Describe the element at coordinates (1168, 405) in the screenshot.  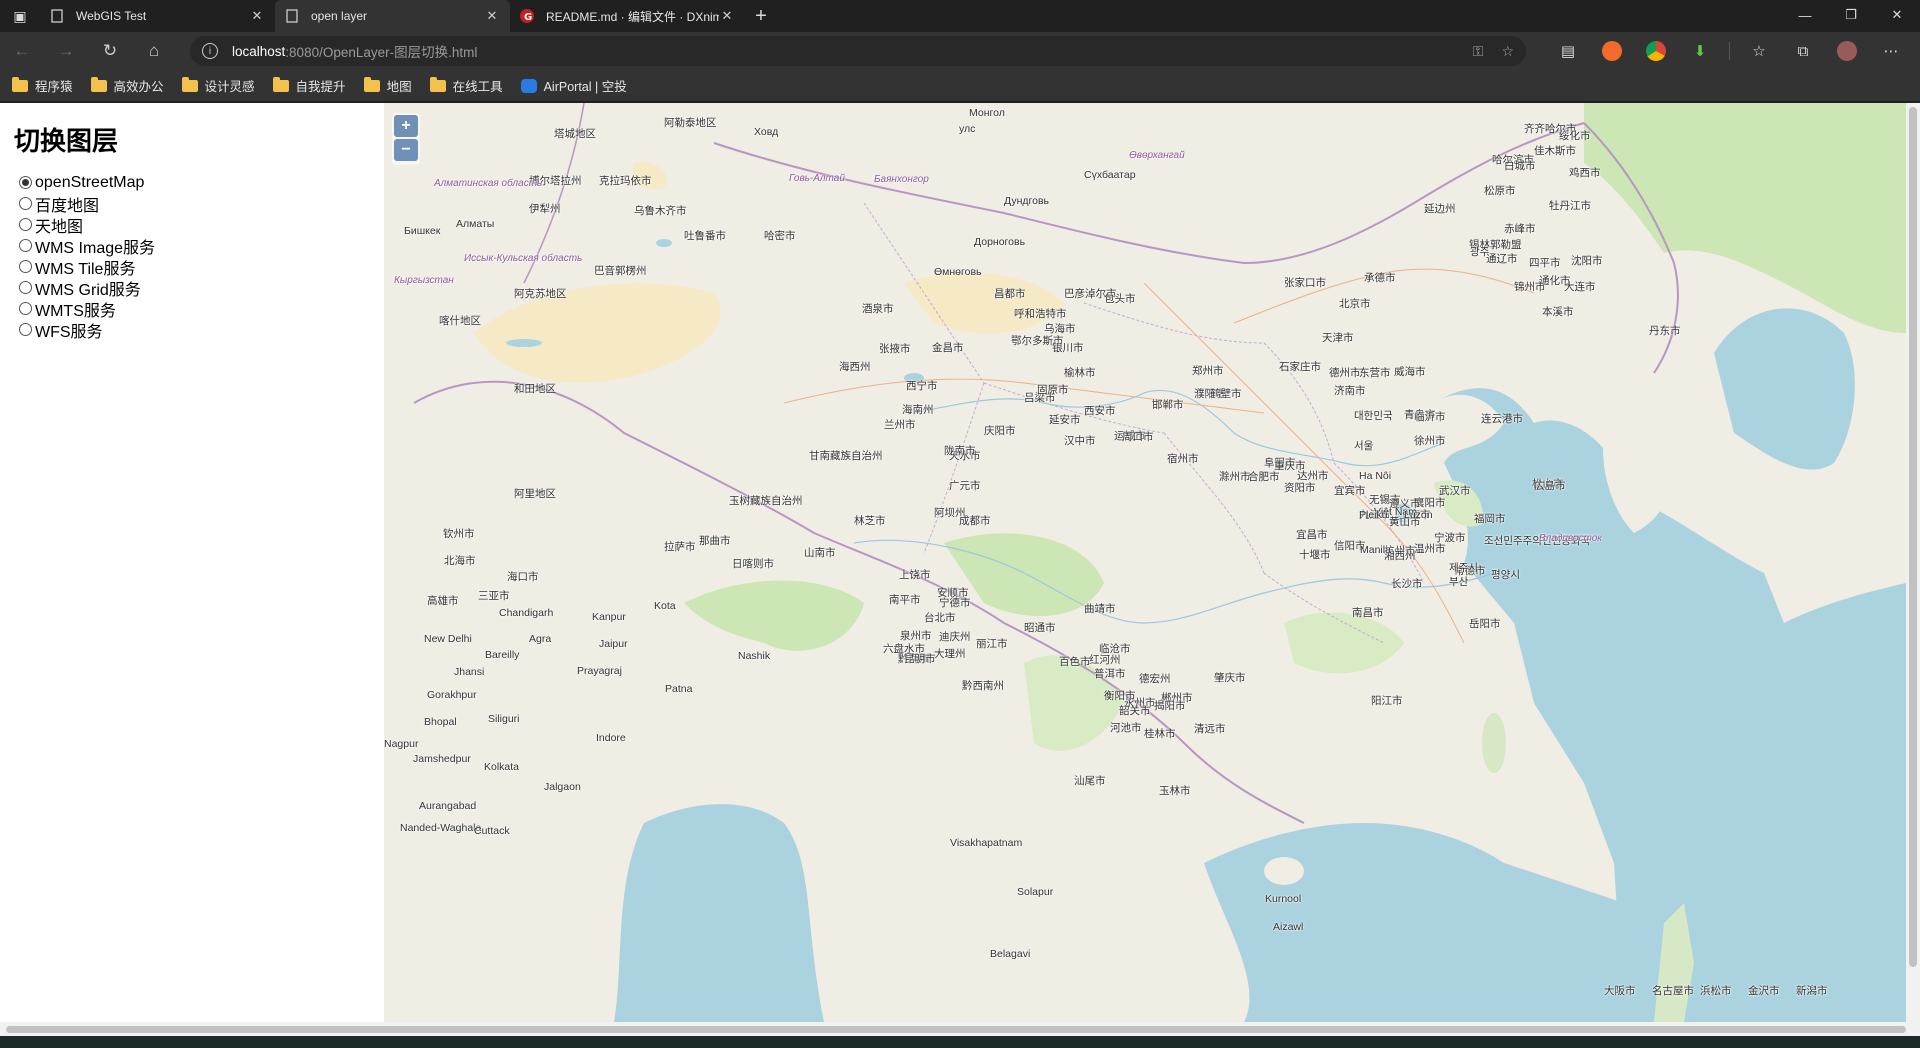
I see `map-label: 邯郸市` at that location.